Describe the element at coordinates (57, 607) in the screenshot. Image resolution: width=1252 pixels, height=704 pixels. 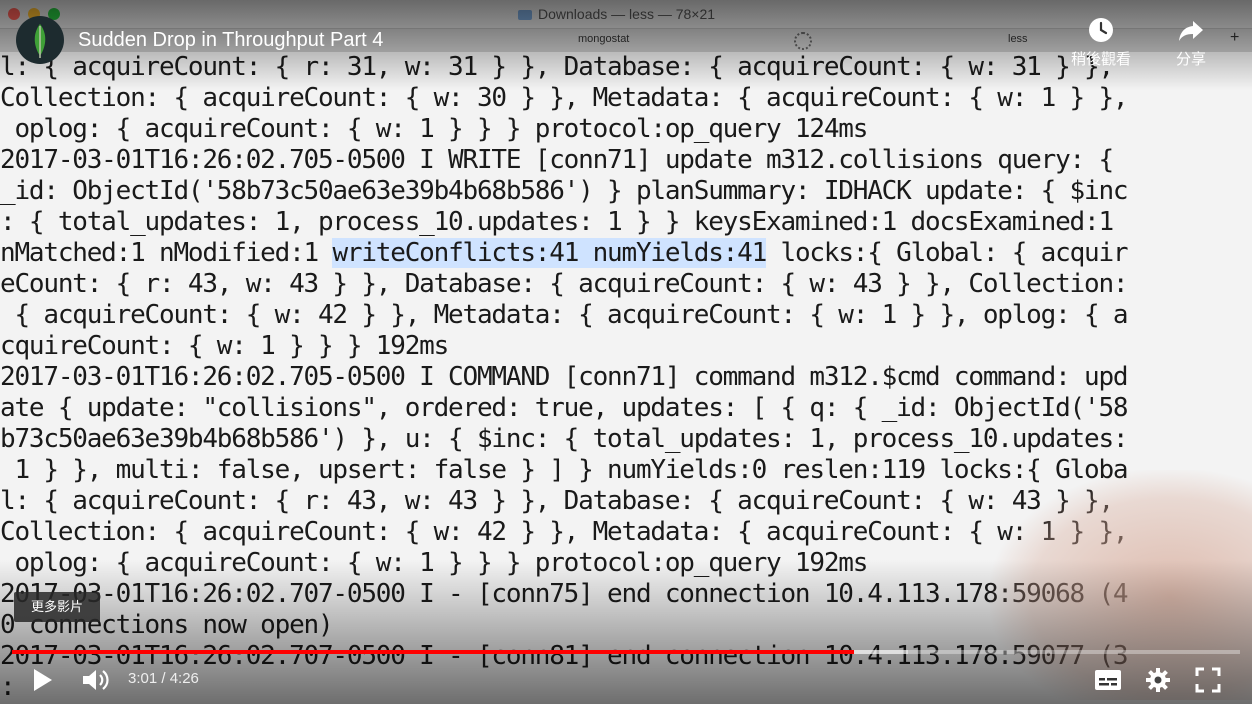
I see `more-videos-button: 更多影片` at that location.